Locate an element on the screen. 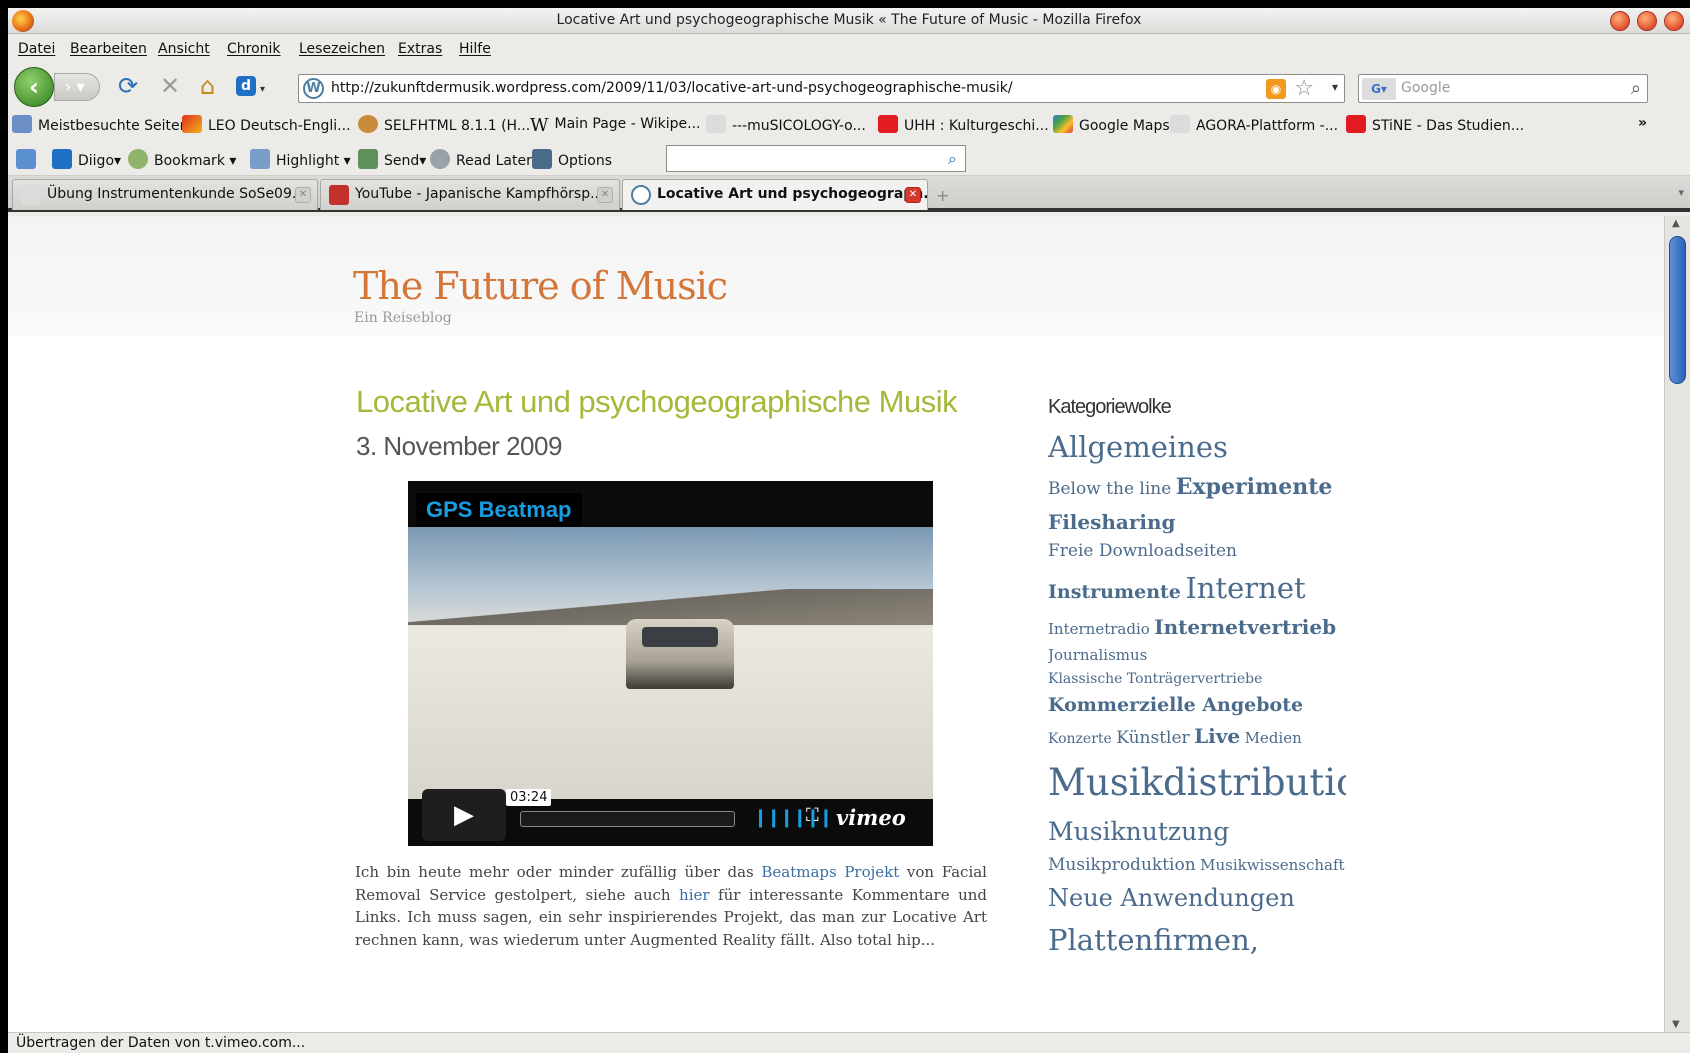 The image size is (1690, 1053). search-bar: G▾ Google ⌕ is located at coordinates (1503, 88).